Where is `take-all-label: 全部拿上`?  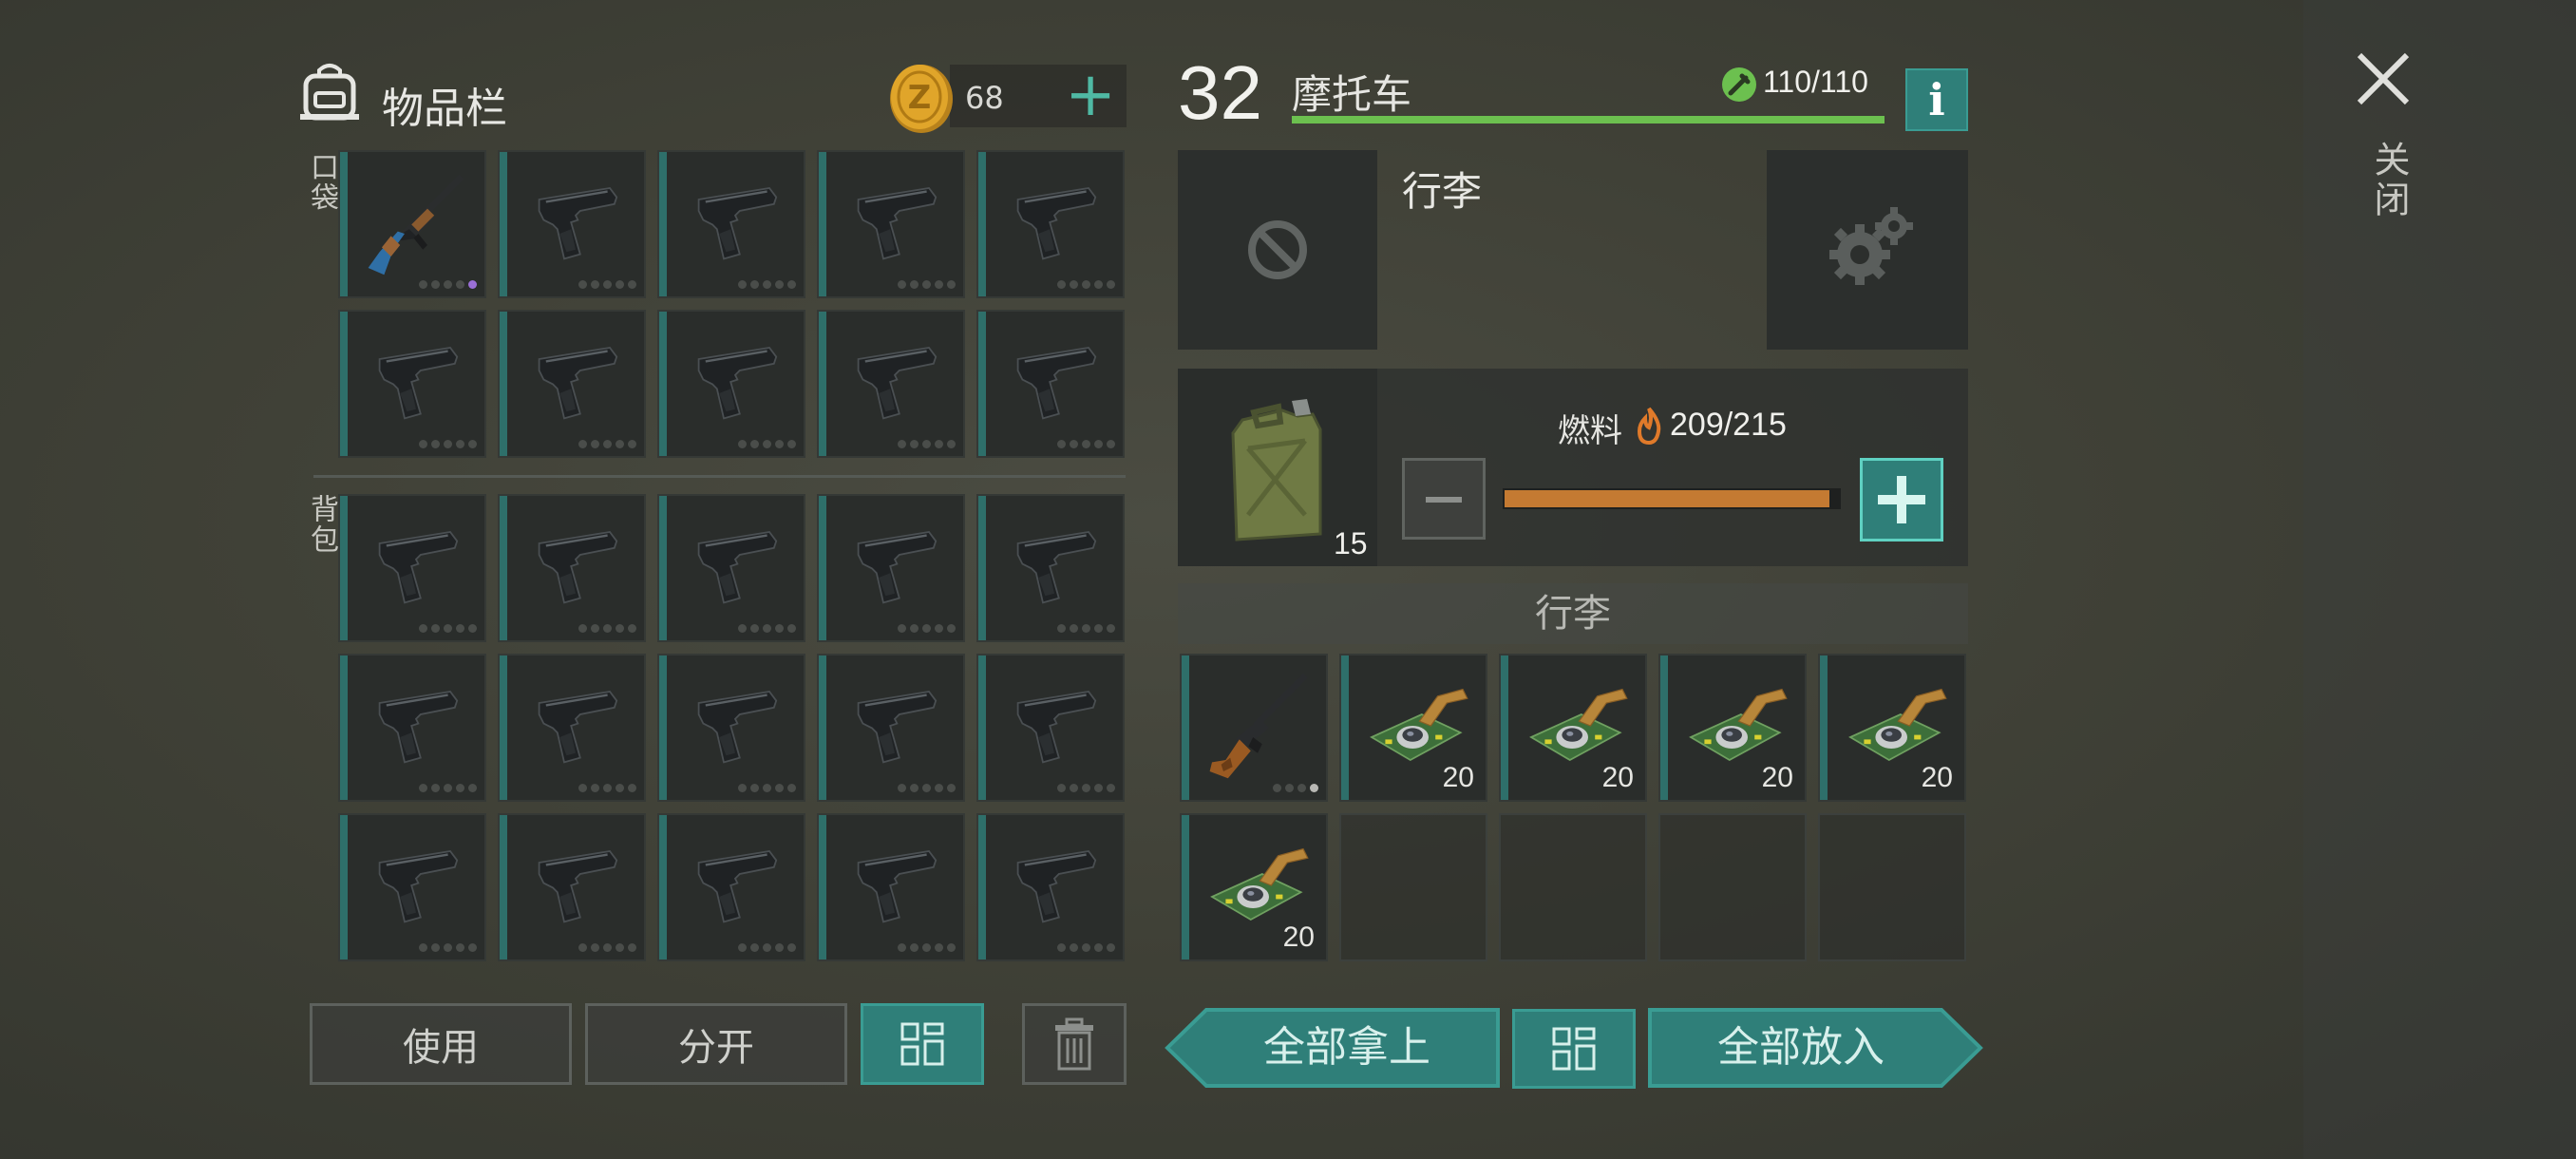 take-all-label: 全部拿上 is located at coordinates (1346, 1047).